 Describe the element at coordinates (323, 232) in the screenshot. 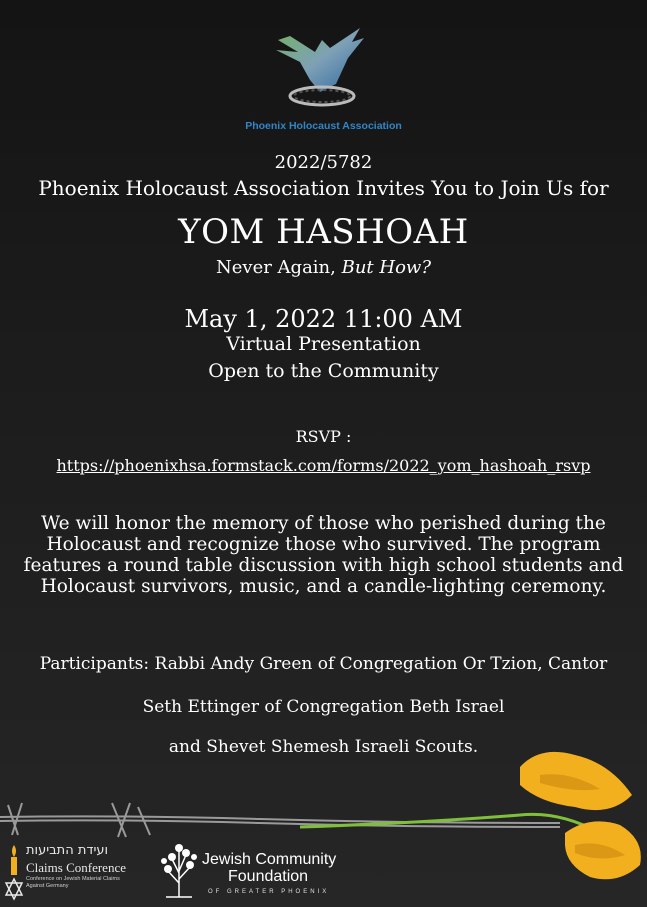

I see `event-title: YOM HASHOAH` at that location.